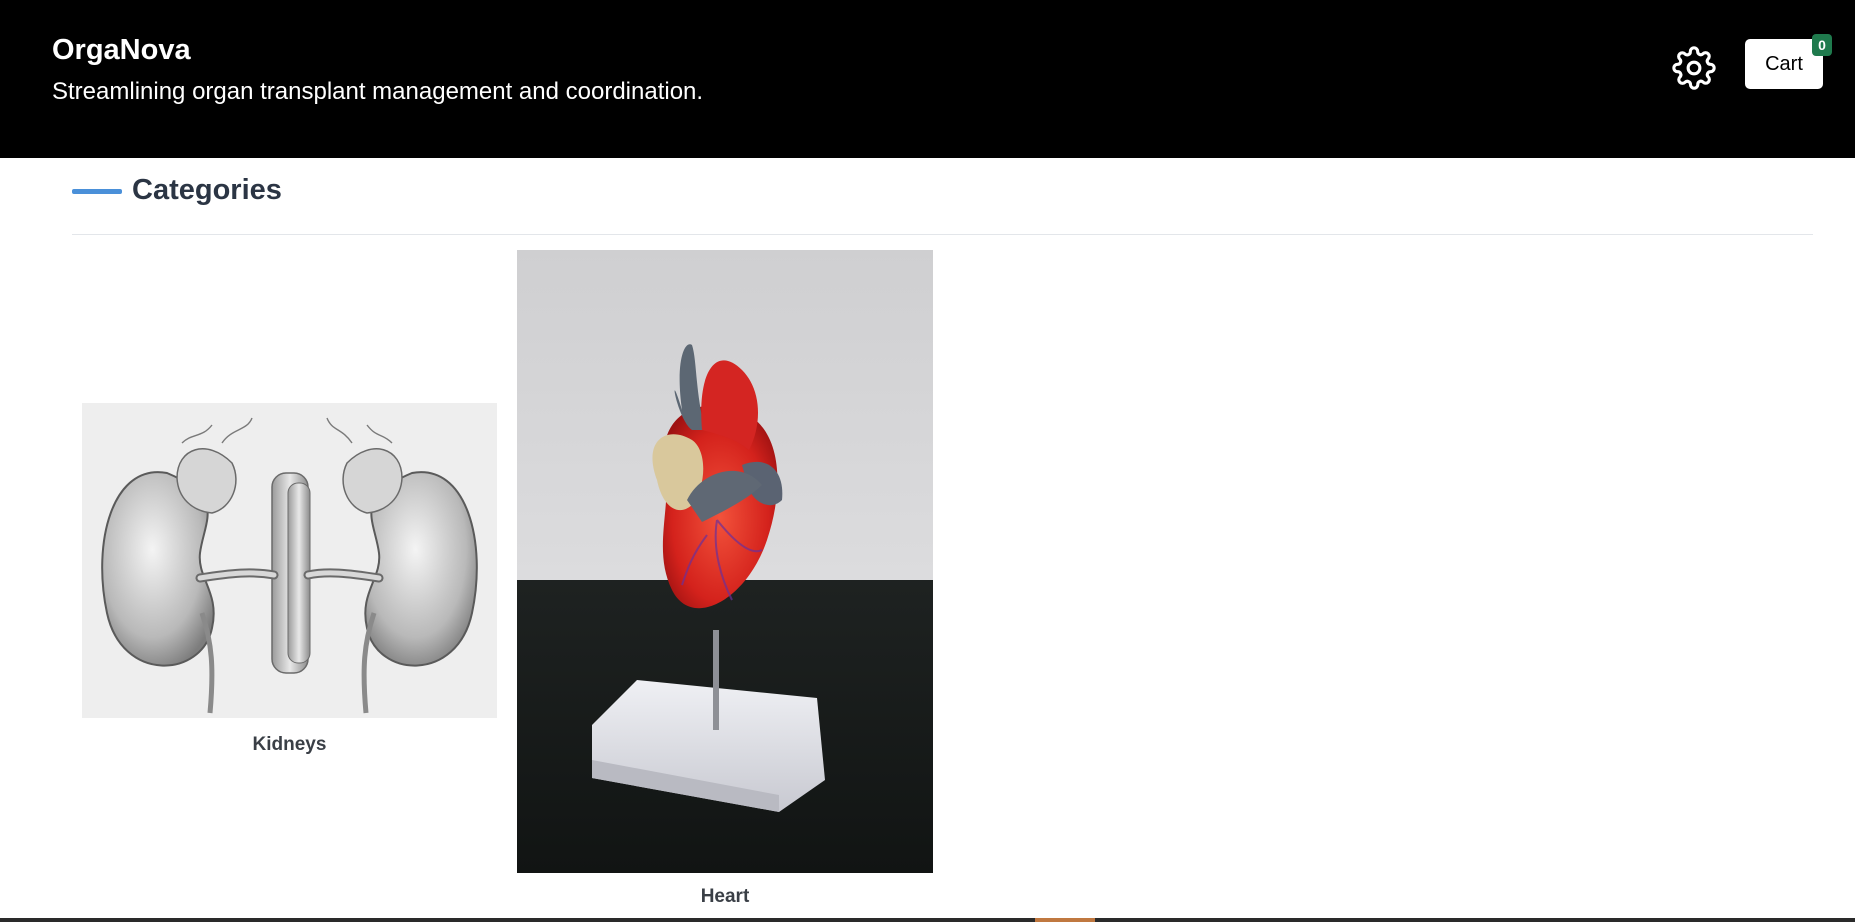 Image resolution: width=1855 pixels, height=922 pixels. What do you see at coordinates (289, 744) in the screenshot?
I see `category-label-kidneys: Kidneys` at bounding box center [289, 744].